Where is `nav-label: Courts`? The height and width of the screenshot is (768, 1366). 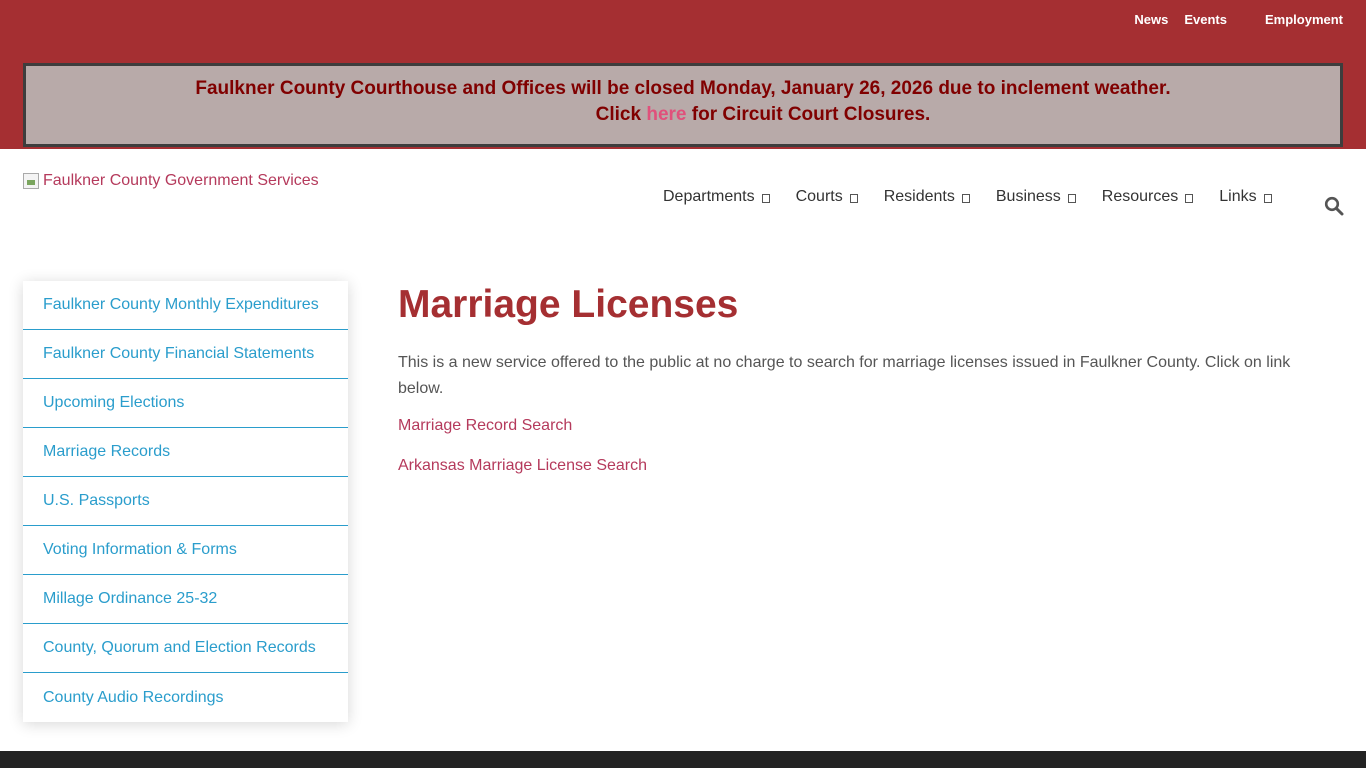 nav-label: Courts is located at coordinates (819, 196).